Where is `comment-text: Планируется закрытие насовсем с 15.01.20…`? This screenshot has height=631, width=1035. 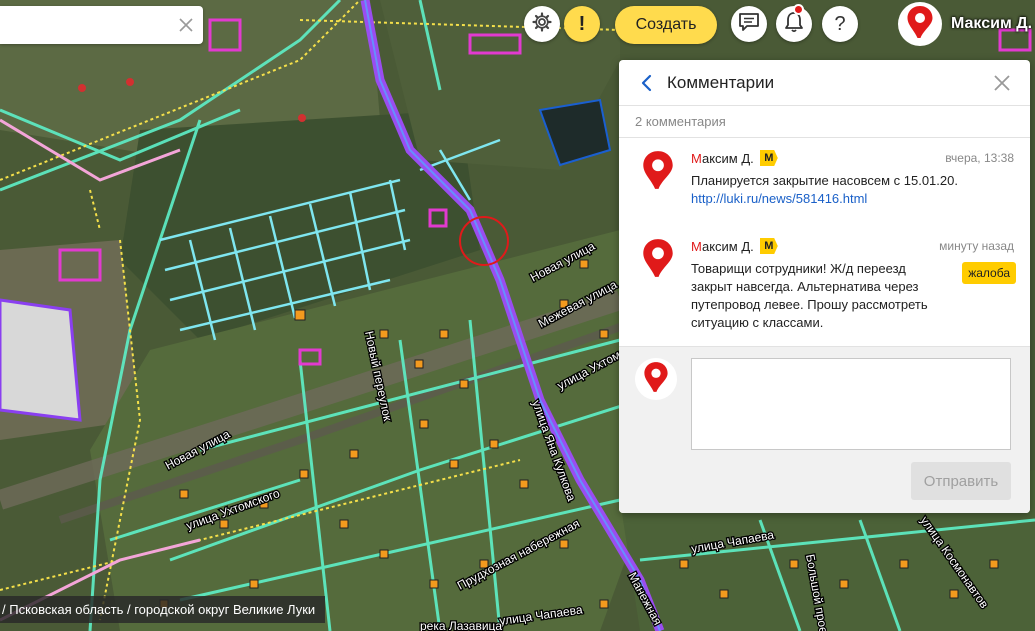 comment-text: Планируется закрытие насовсем с 15.01.20… is located at coordinates (824, 180).